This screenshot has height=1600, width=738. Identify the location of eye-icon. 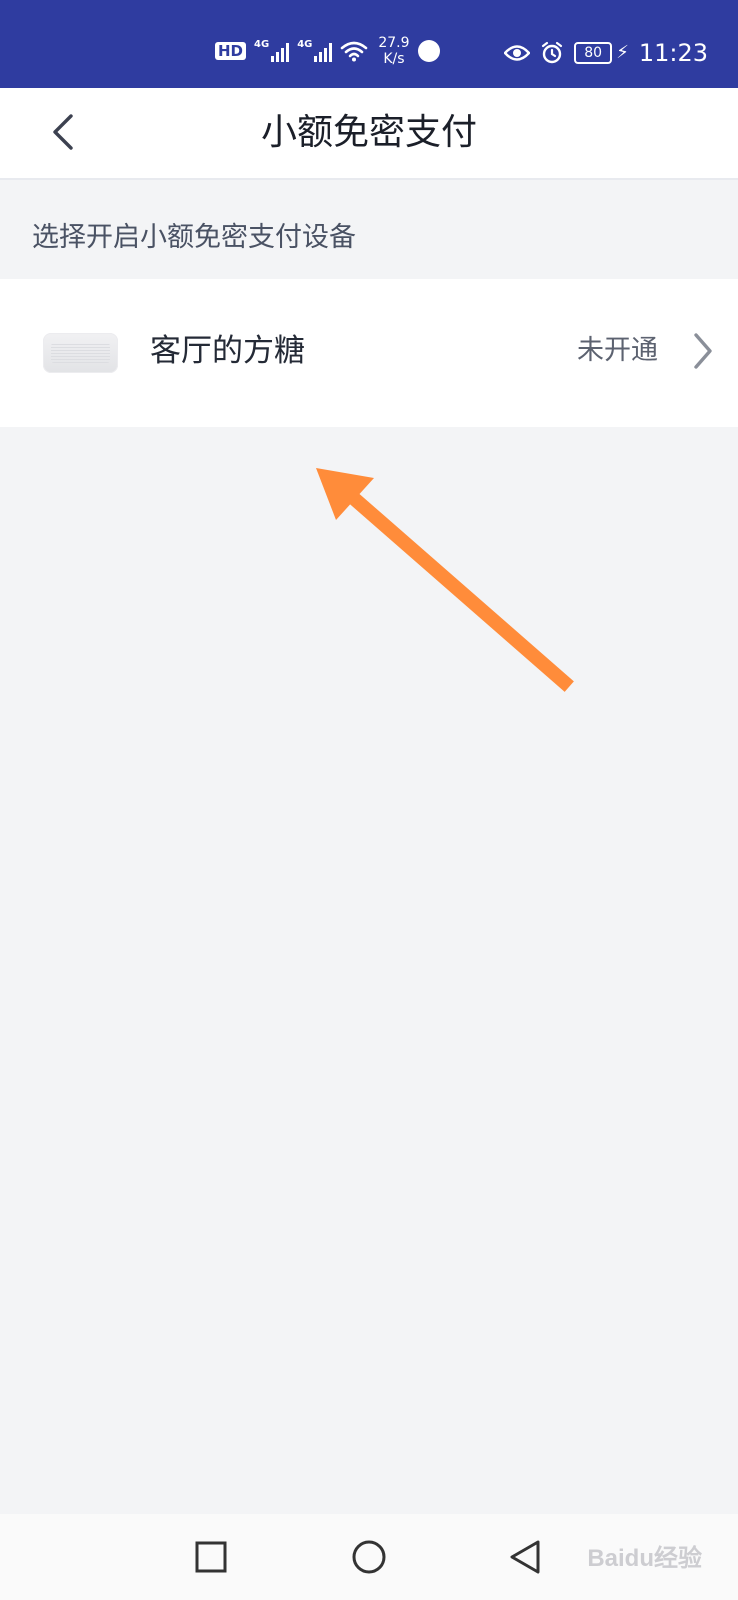
(517, 53).